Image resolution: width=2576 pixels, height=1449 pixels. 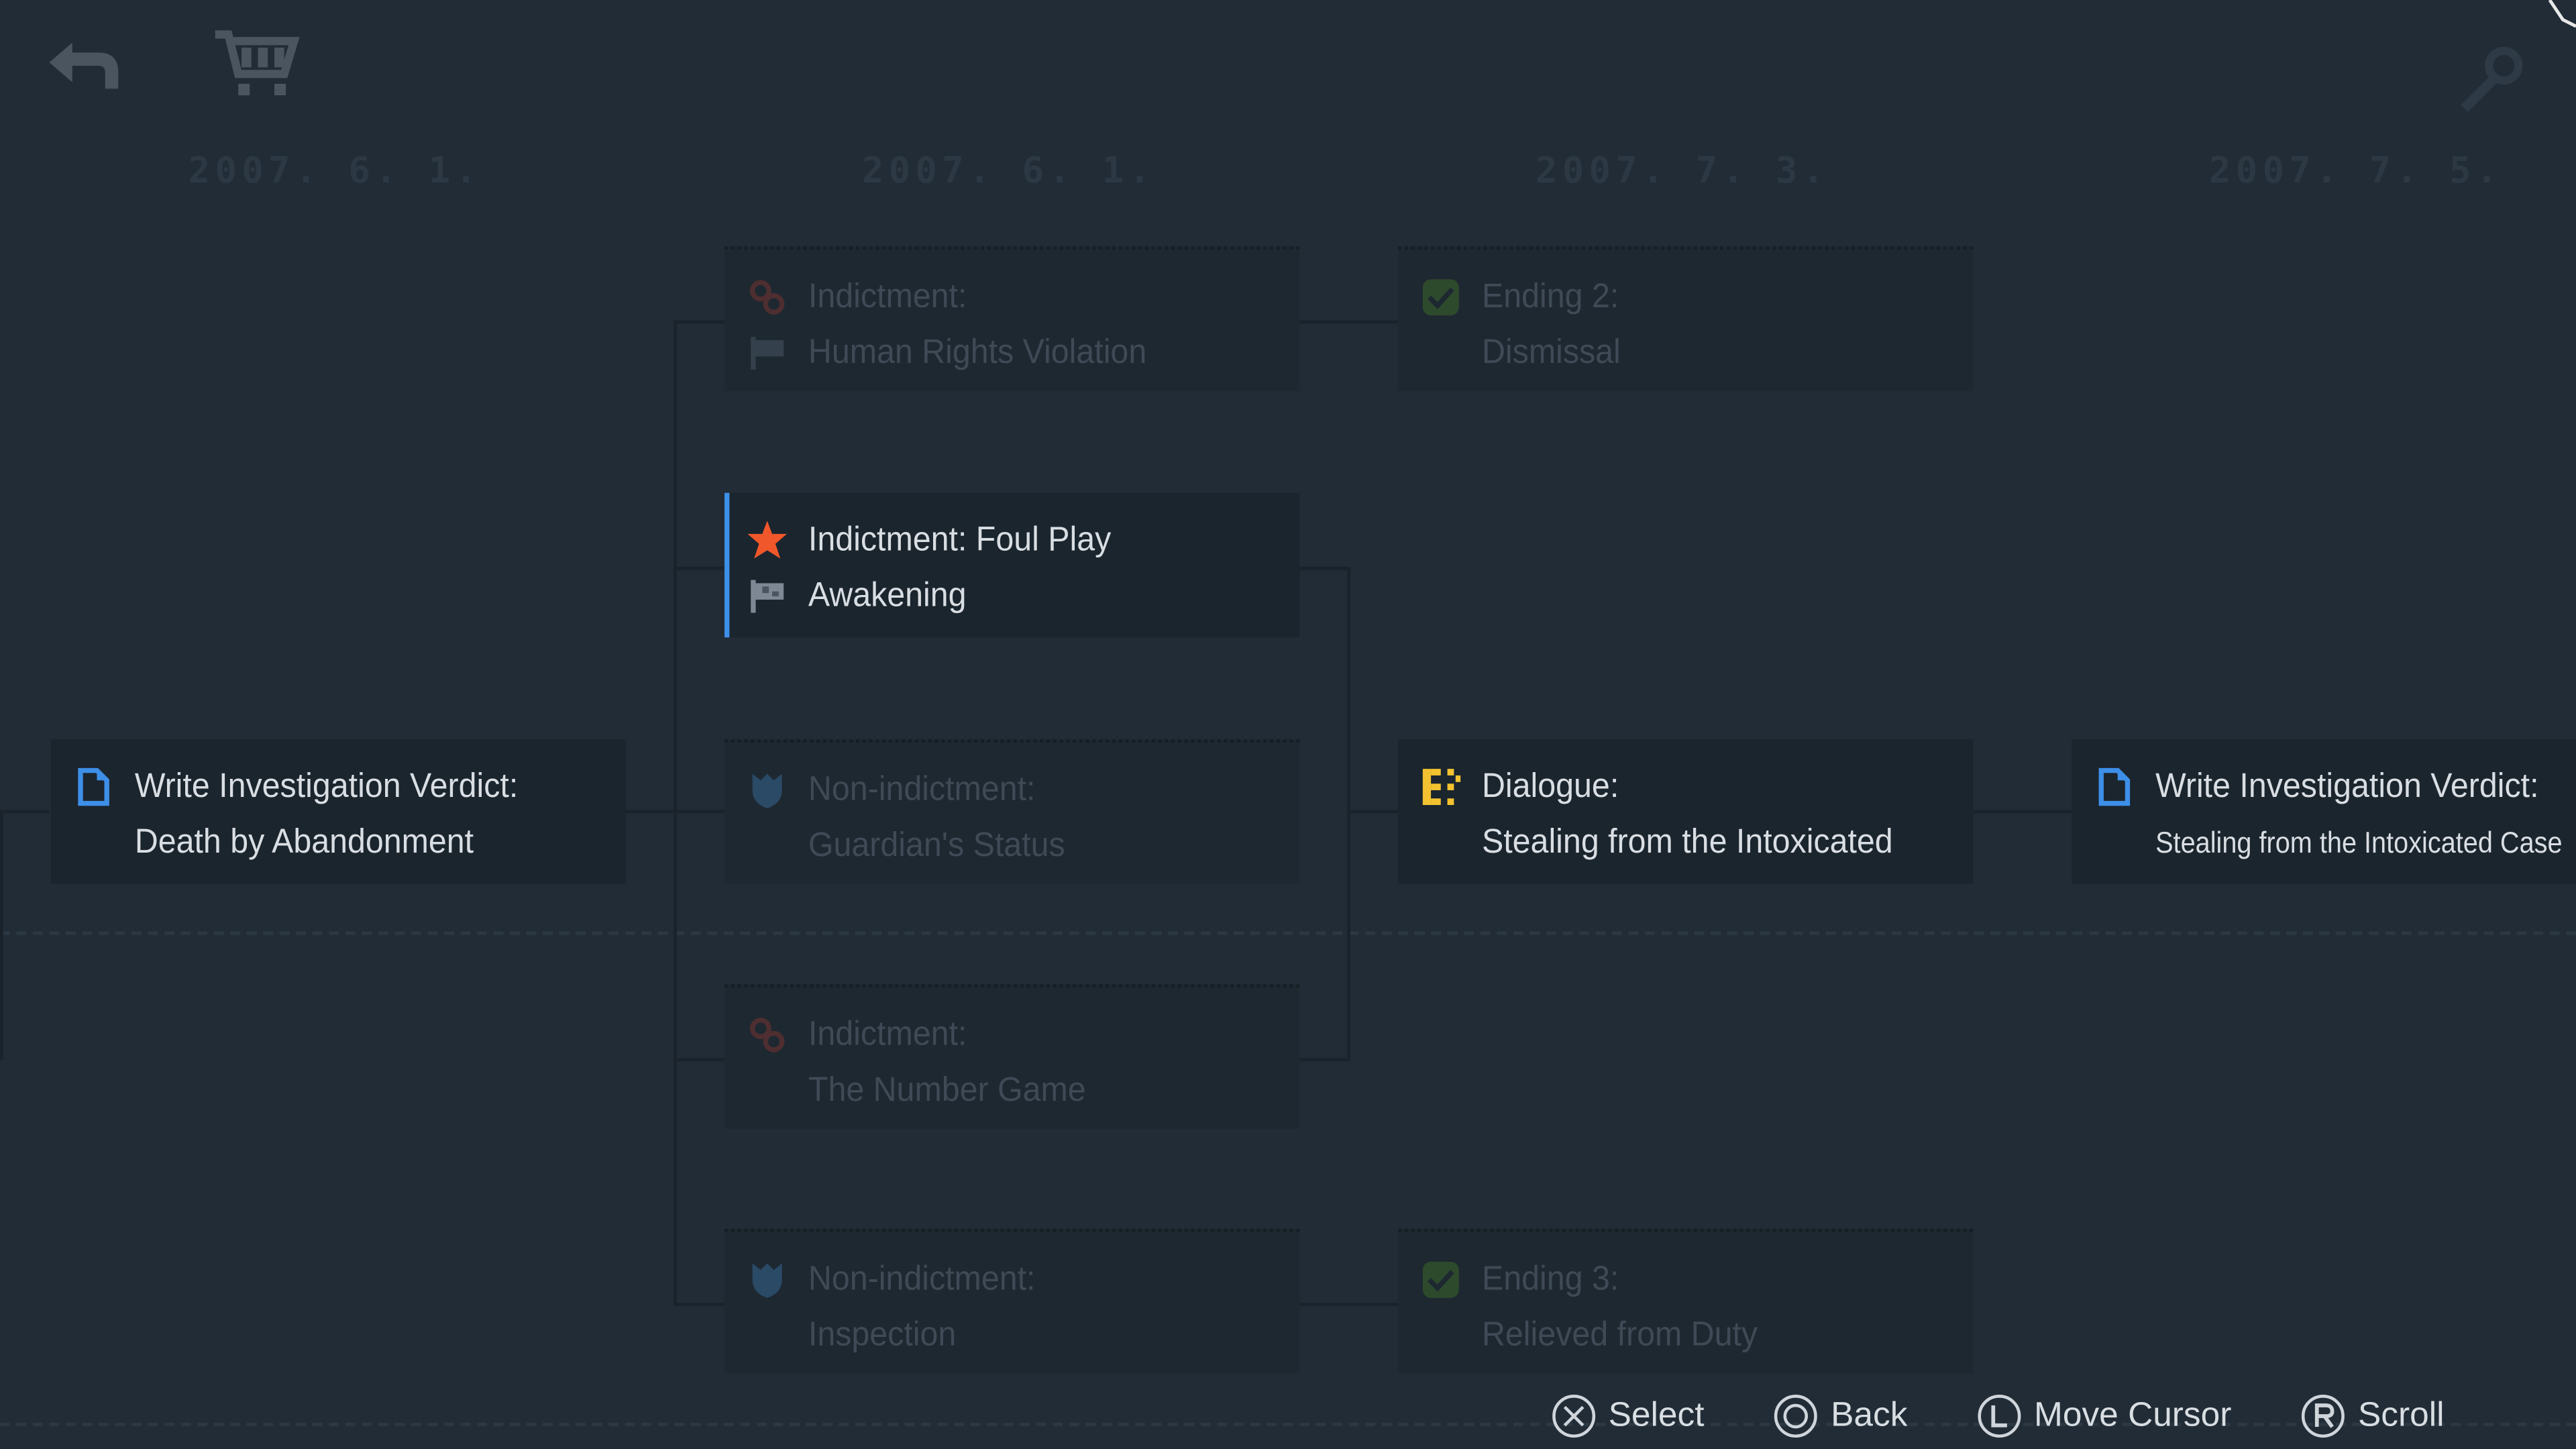 I want to click on node-subtitle: Awakening, so click(x=887, y=595).